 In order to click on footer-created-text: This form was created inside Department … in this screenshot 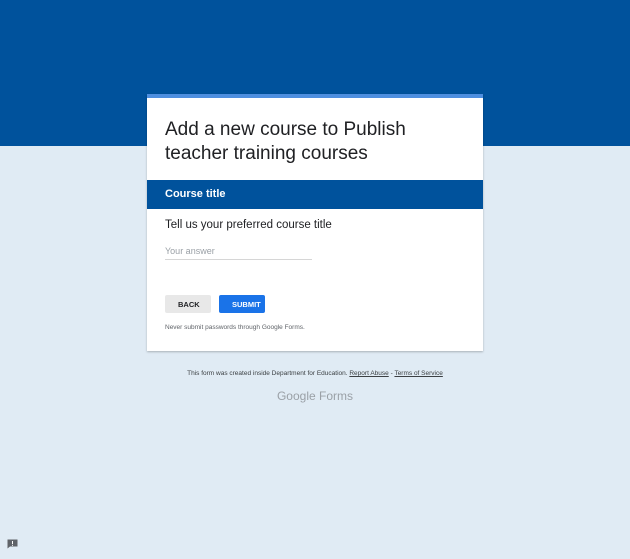, I will do `click(267, 373)`.